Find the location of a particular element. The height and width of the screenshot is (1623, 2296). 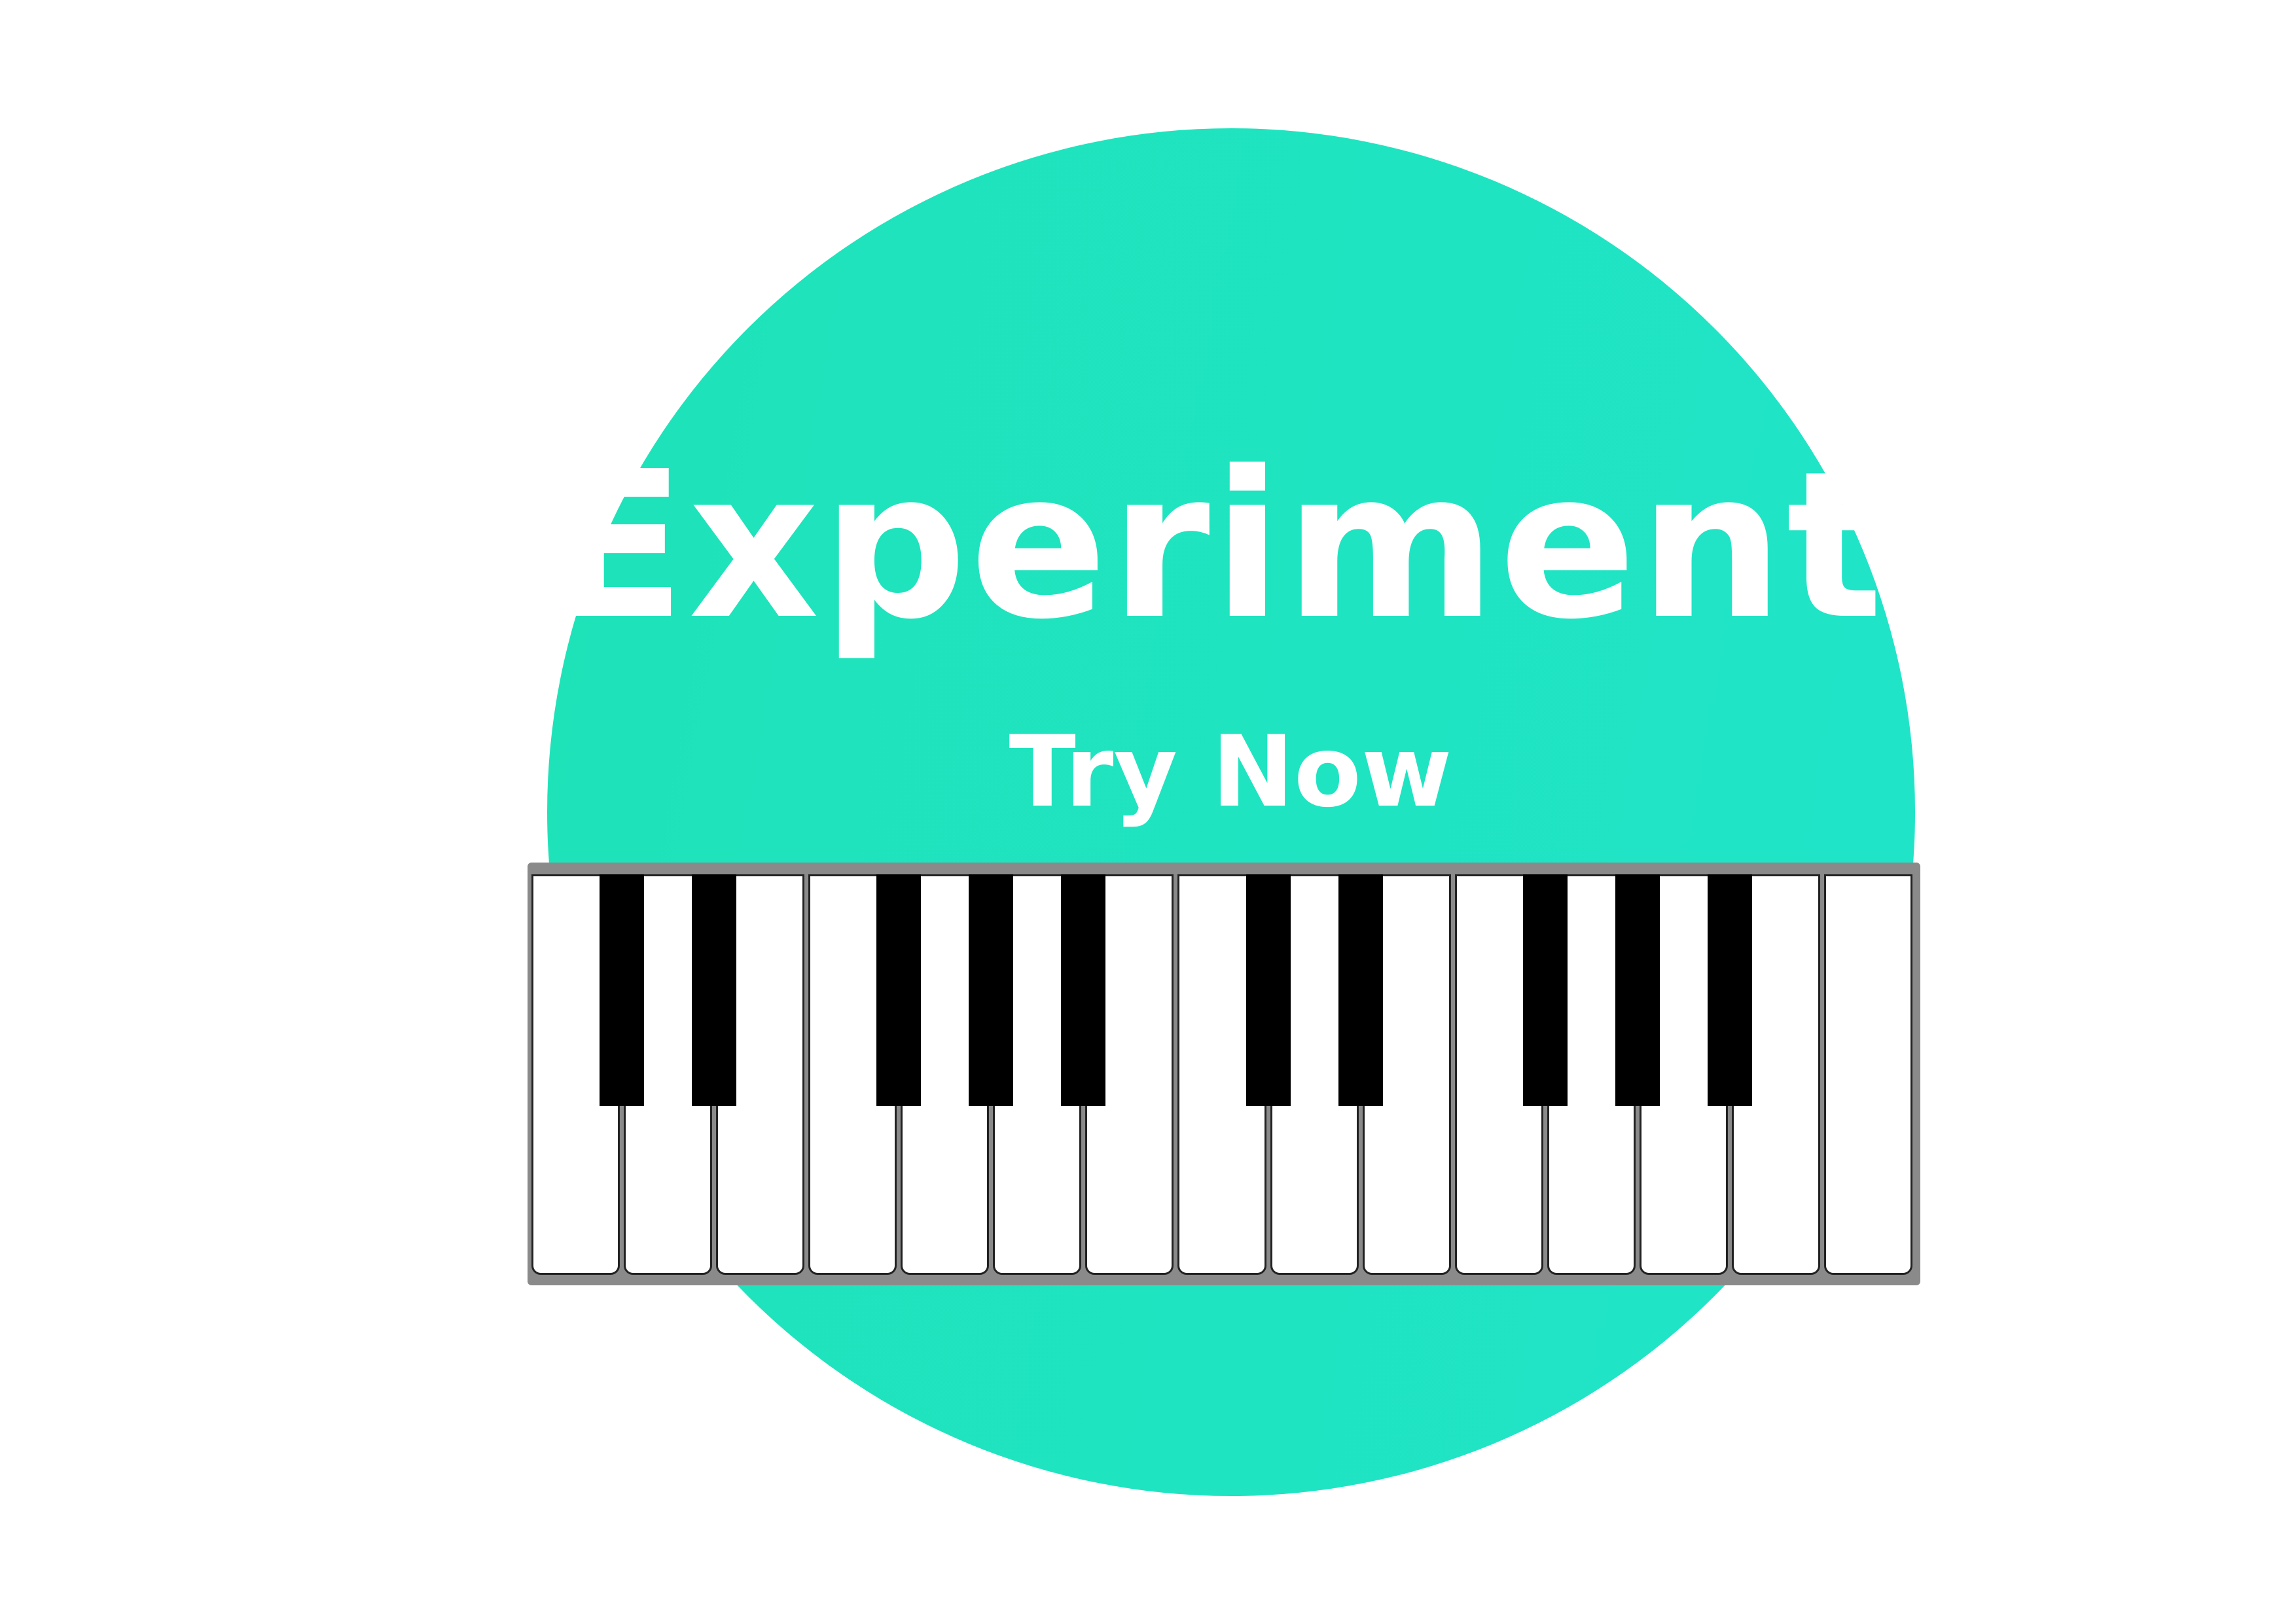

white-key is located at coordinates (1868, 1074).